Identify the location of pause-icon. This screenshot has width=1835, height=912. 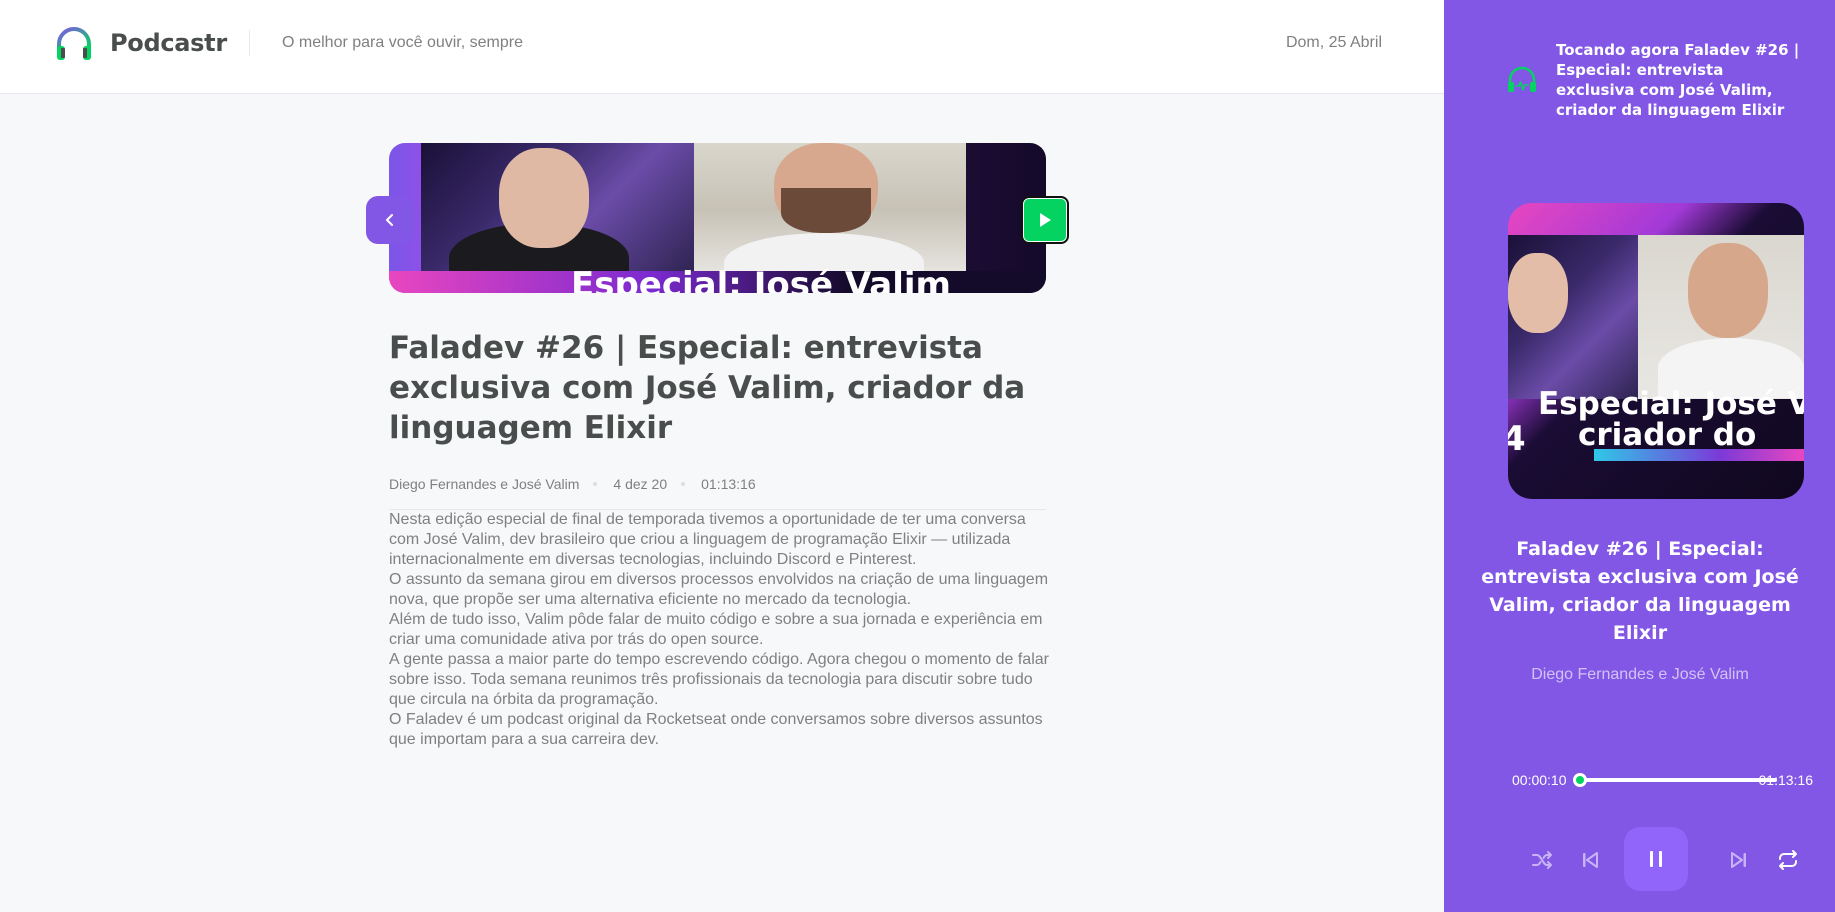
(1656, 859).